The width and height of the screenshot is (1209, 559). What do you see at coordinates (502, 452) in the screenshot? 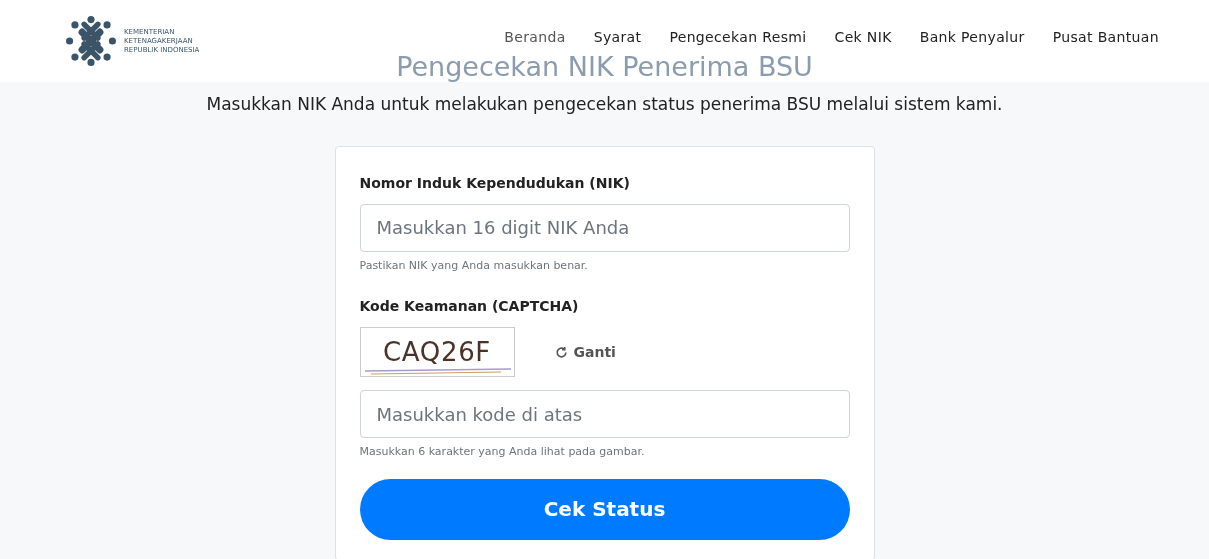
I see `field-hint: Masukkan 6 karakter yang Anda lihat pada gambar.` at bounding box center [502, 452].